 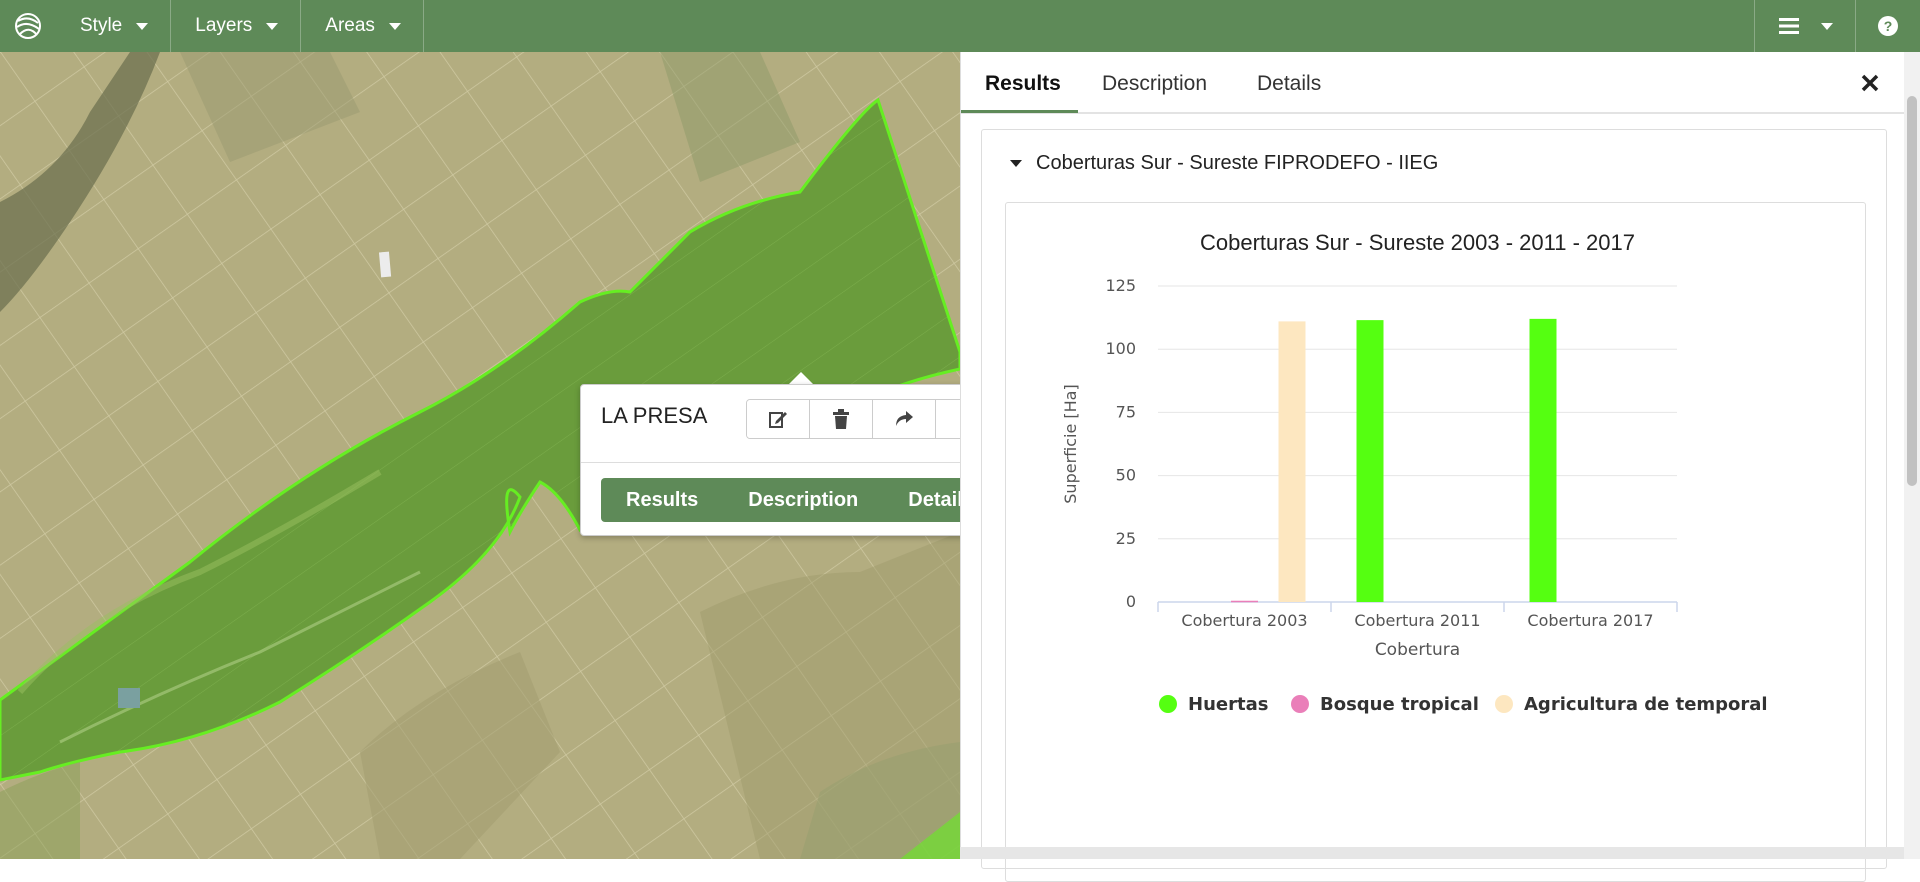 I want to click on trash-icon, so click(x=841, y=419).